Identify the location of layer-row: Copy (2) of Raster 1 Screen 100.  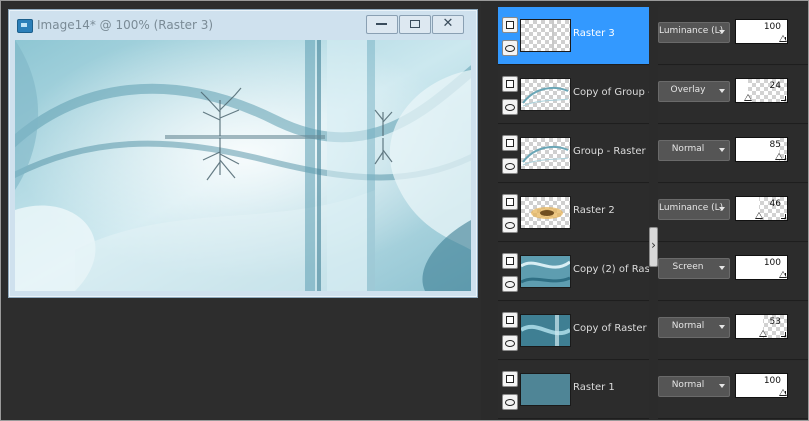
(653, 272).